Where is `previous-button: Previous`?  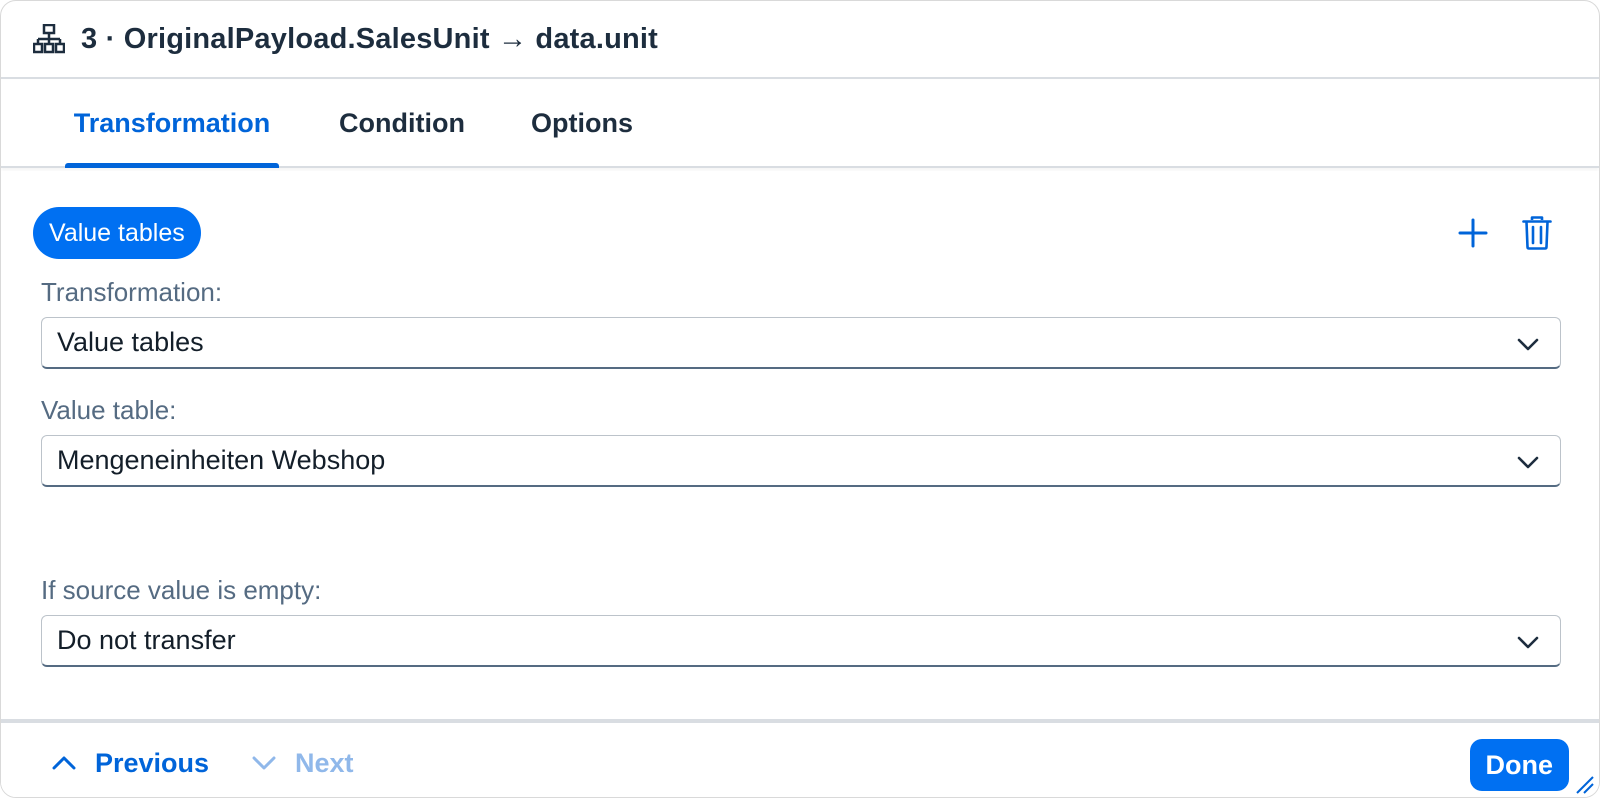 previous-button: Previous is located at coordinates (130, 763).